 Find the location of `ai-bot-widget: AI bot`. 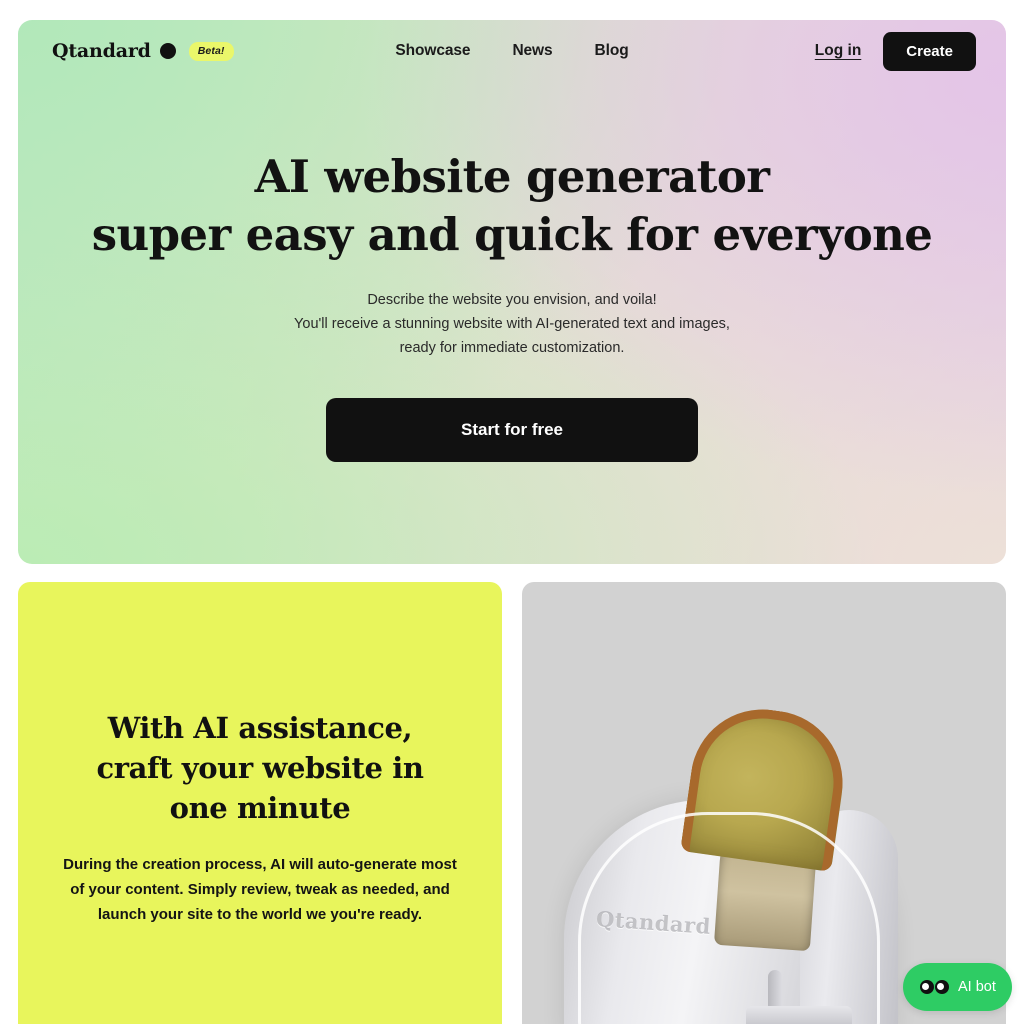

ai-bot-widget: AI bot is located at coordinates (957, 987).